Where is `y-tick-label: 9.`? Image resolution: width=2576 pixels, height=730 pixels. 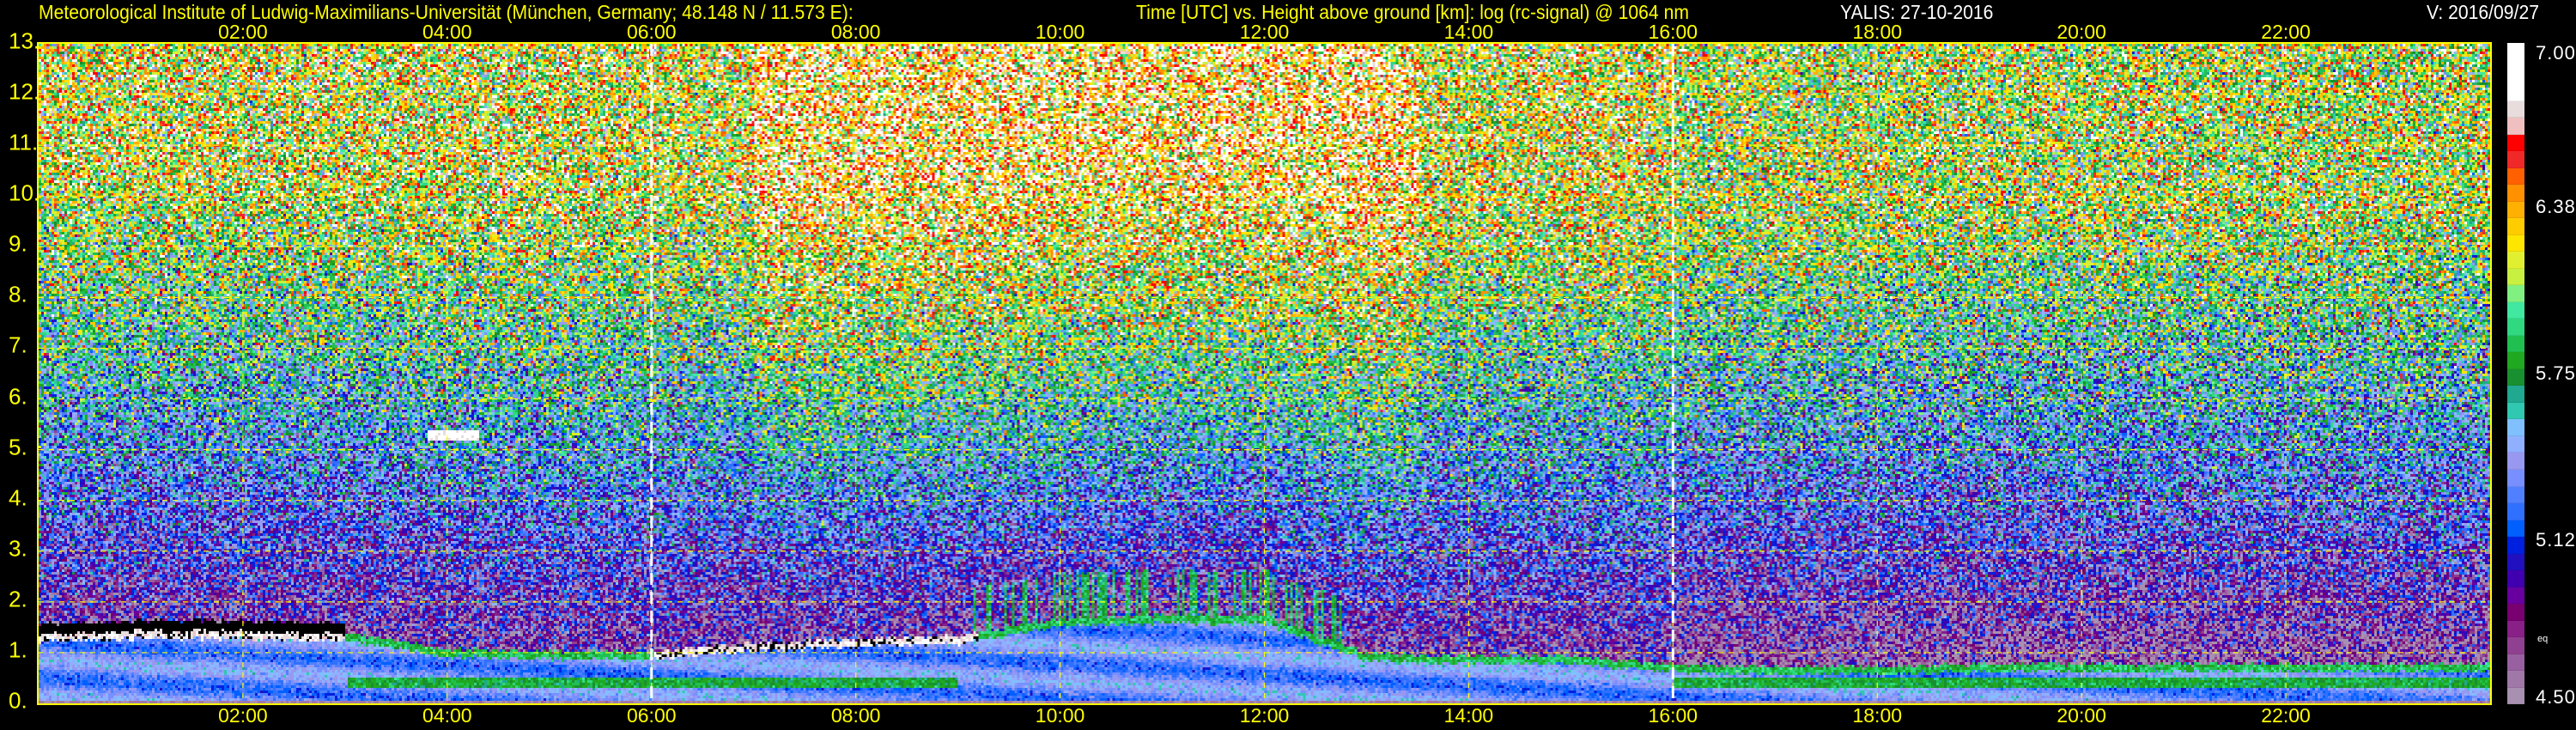
y-tick-label: 9. is located at coordinates (18, 243).